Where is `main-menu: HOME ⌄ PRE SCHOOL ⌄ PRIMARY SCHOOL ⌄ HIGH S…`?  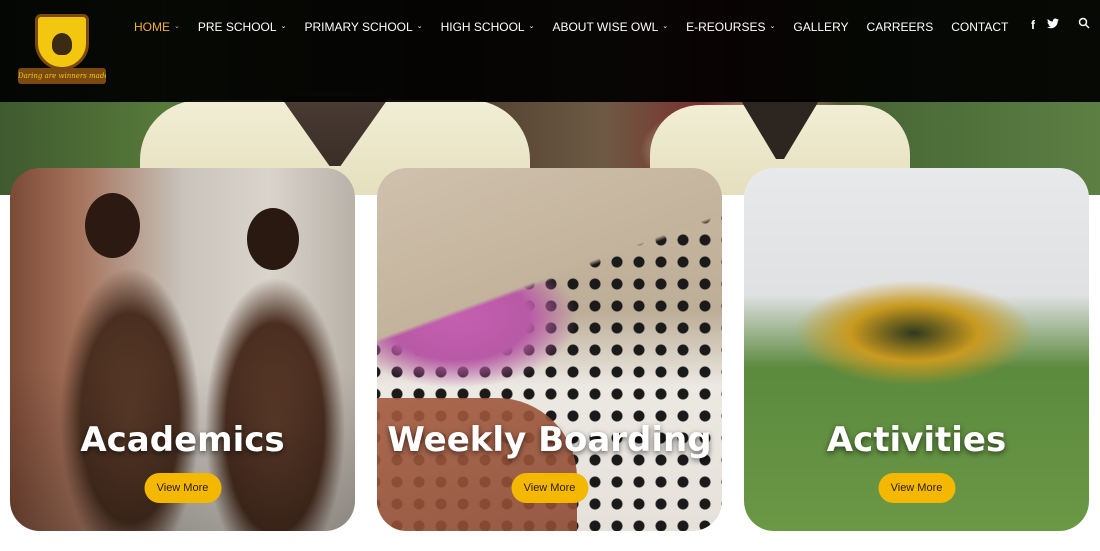 main-menu: HOME ⌄ PRE SCHOOL ⌄ PRIMARY SCHOOL ⌄ HIGH S… is located at coordinates (571, 27).